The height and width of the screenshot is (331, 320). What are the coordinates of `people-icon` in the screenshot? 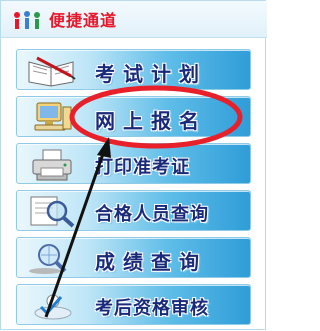 It's located at (27, 20).